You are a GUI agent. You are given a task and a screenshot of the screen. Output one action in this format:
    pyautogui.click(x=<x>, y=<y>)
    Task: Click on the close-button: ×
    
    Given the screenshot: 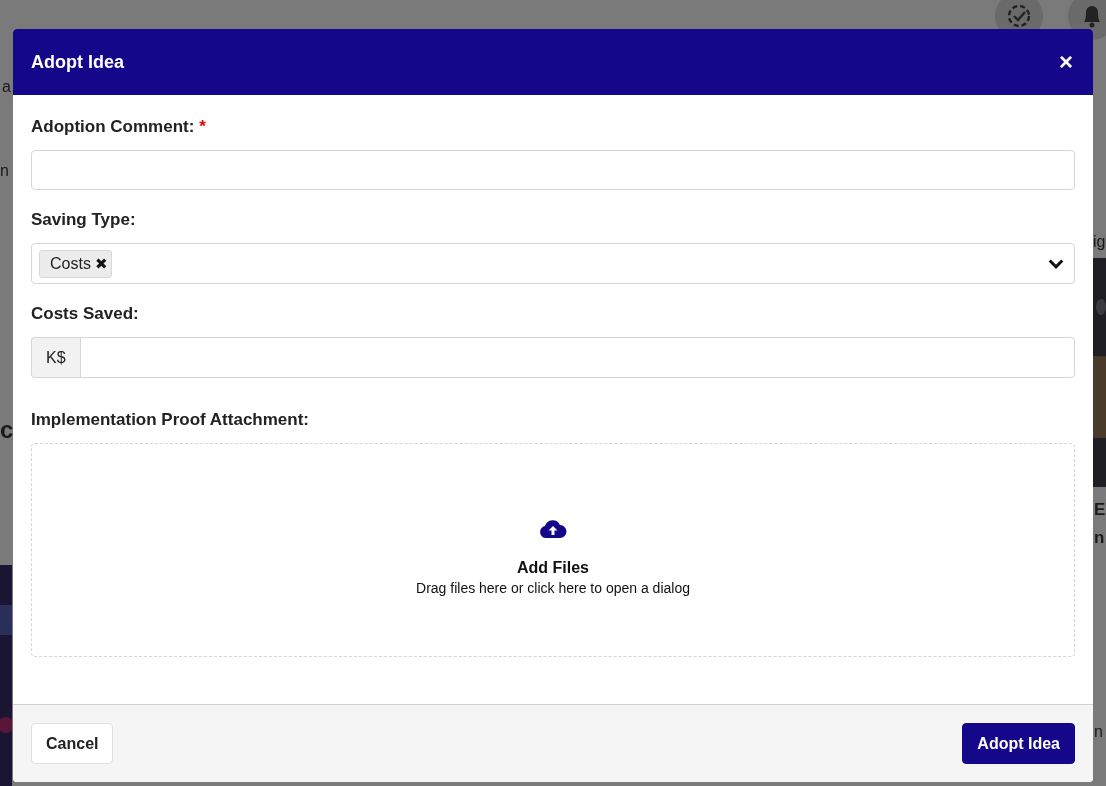 What is the action you would take?
    pyautogui.click(x=1066, y=62)
    